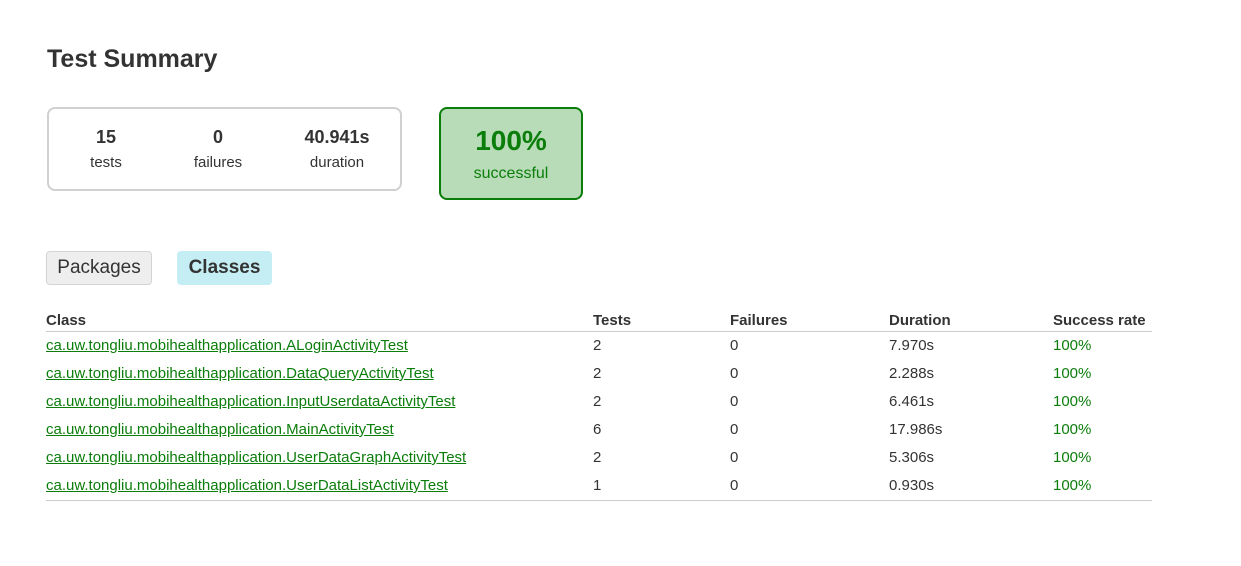  Describe the element at coordinates (912, 373) in the screenshot. I see `cell-duration: 2.288s` at that location.